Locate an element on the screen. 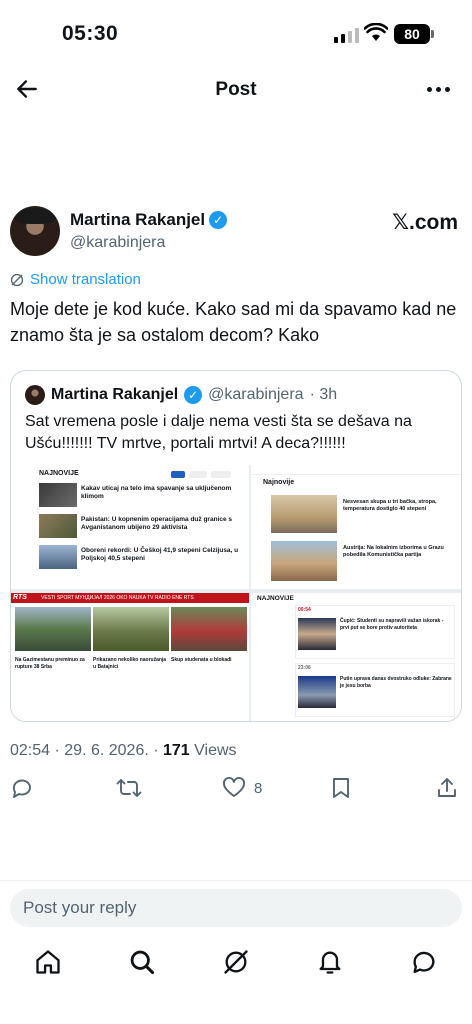 This screenshot has width=472, height=1024. view-count: 171 is located at coordinates (176, 750).